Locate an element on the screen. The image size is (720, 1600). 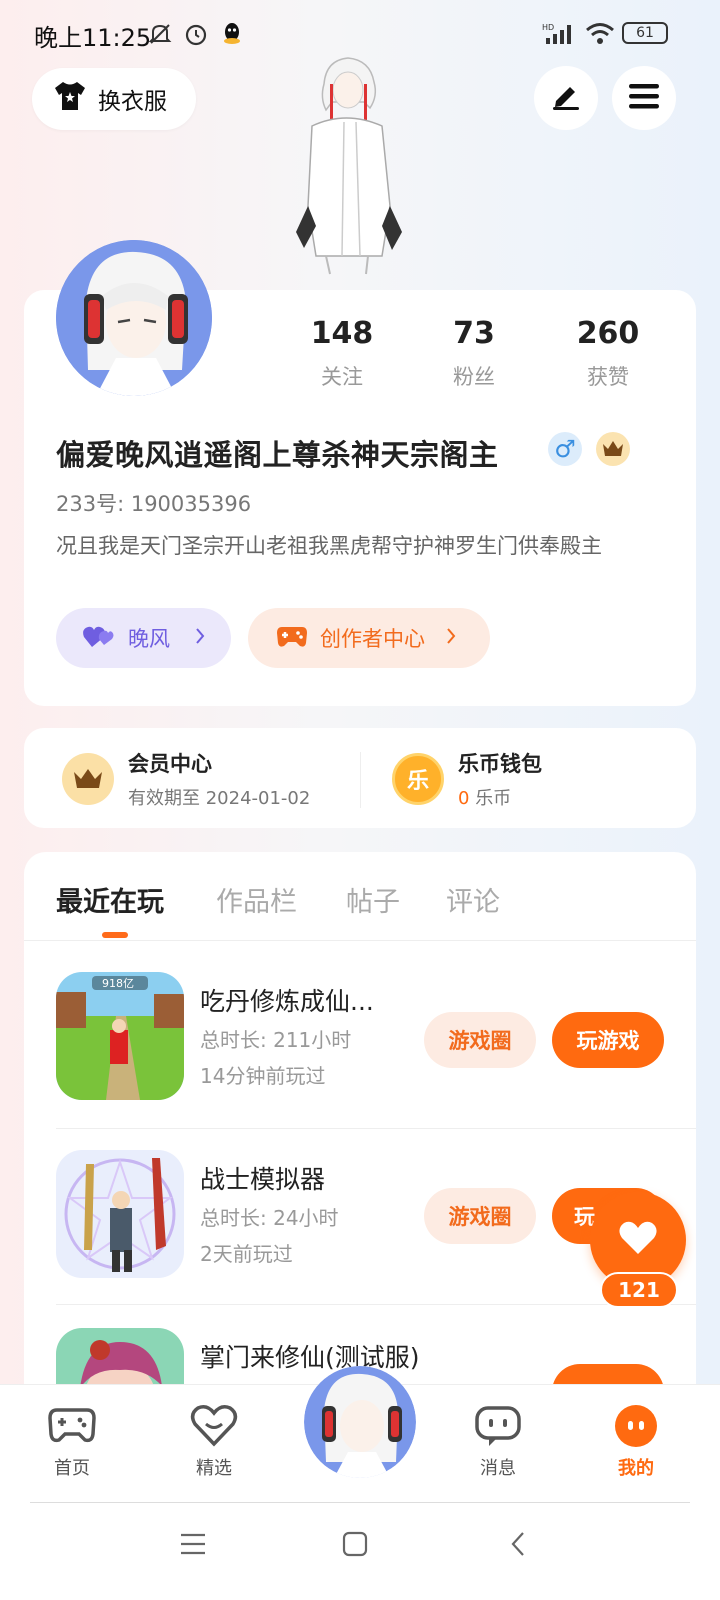
wallet-title: 乐币钱包 is located at coordinates (500, 764).